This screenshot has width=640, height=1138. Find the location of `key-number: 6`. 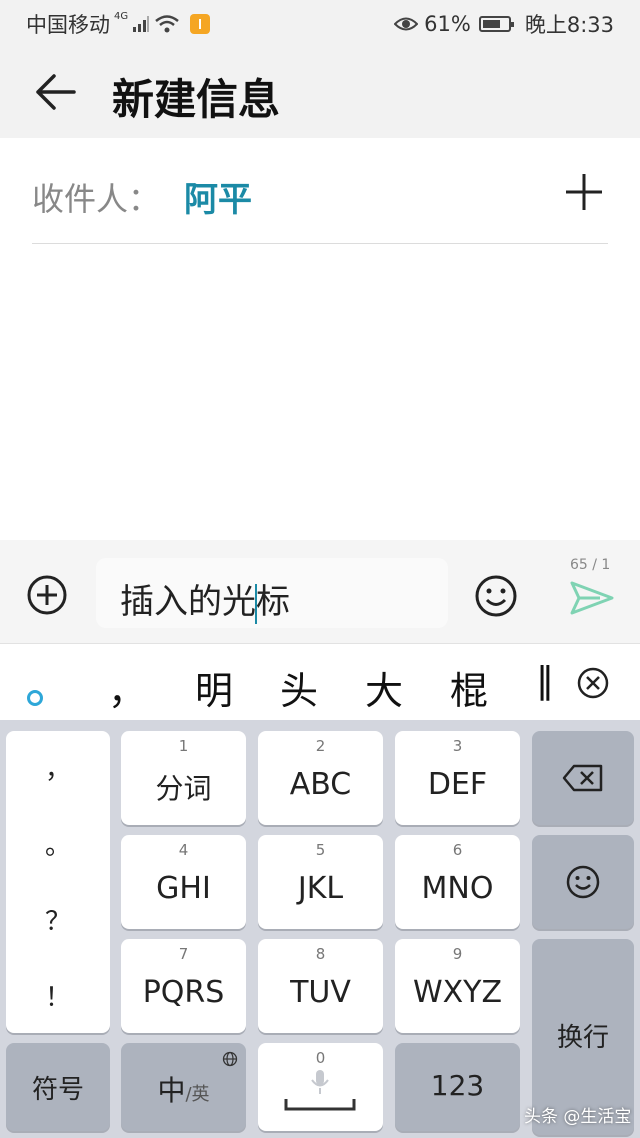

key-number: 6 is located at coordinates (457, 850).